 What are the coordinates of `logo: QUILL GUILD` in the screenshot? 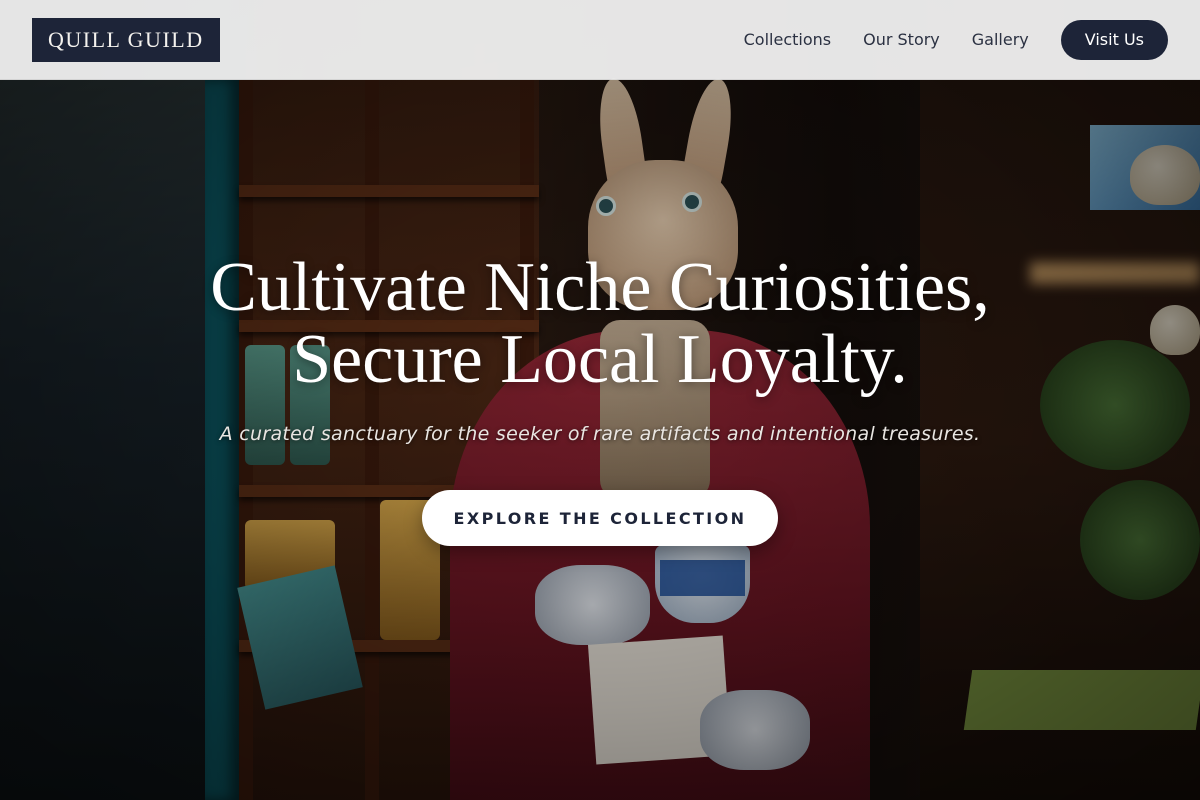 It's located at (126, 39).